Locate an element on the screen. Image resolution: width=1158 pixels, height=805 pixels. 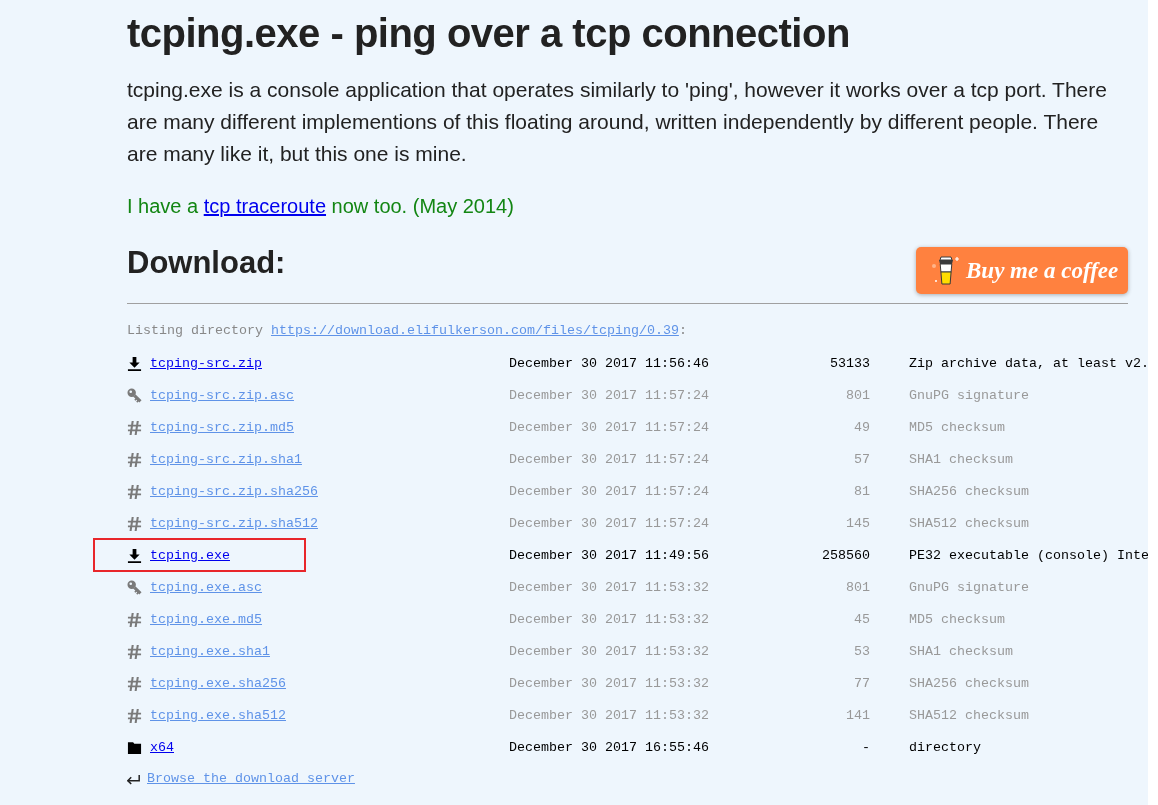
browse-server-link: Browse the download server is located at coordinates (251, 779).